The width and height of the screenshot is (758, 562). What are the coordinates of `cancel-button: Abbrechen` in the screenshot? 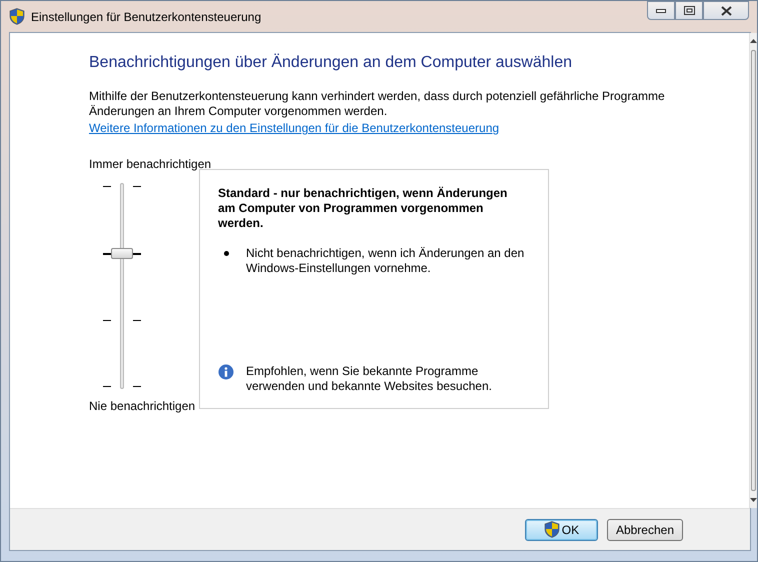 It's located at (644, 529).